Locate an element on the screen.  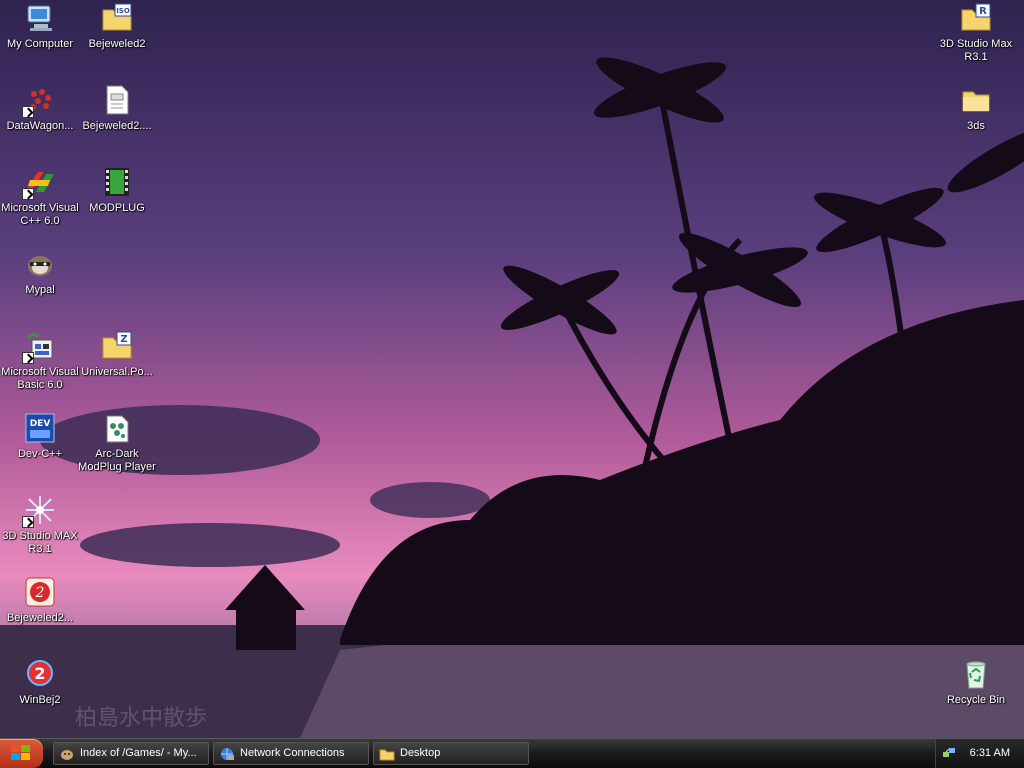
desktop-icon-label: 3D Studio MAX R3.1 is located at coordinates (40, 542).